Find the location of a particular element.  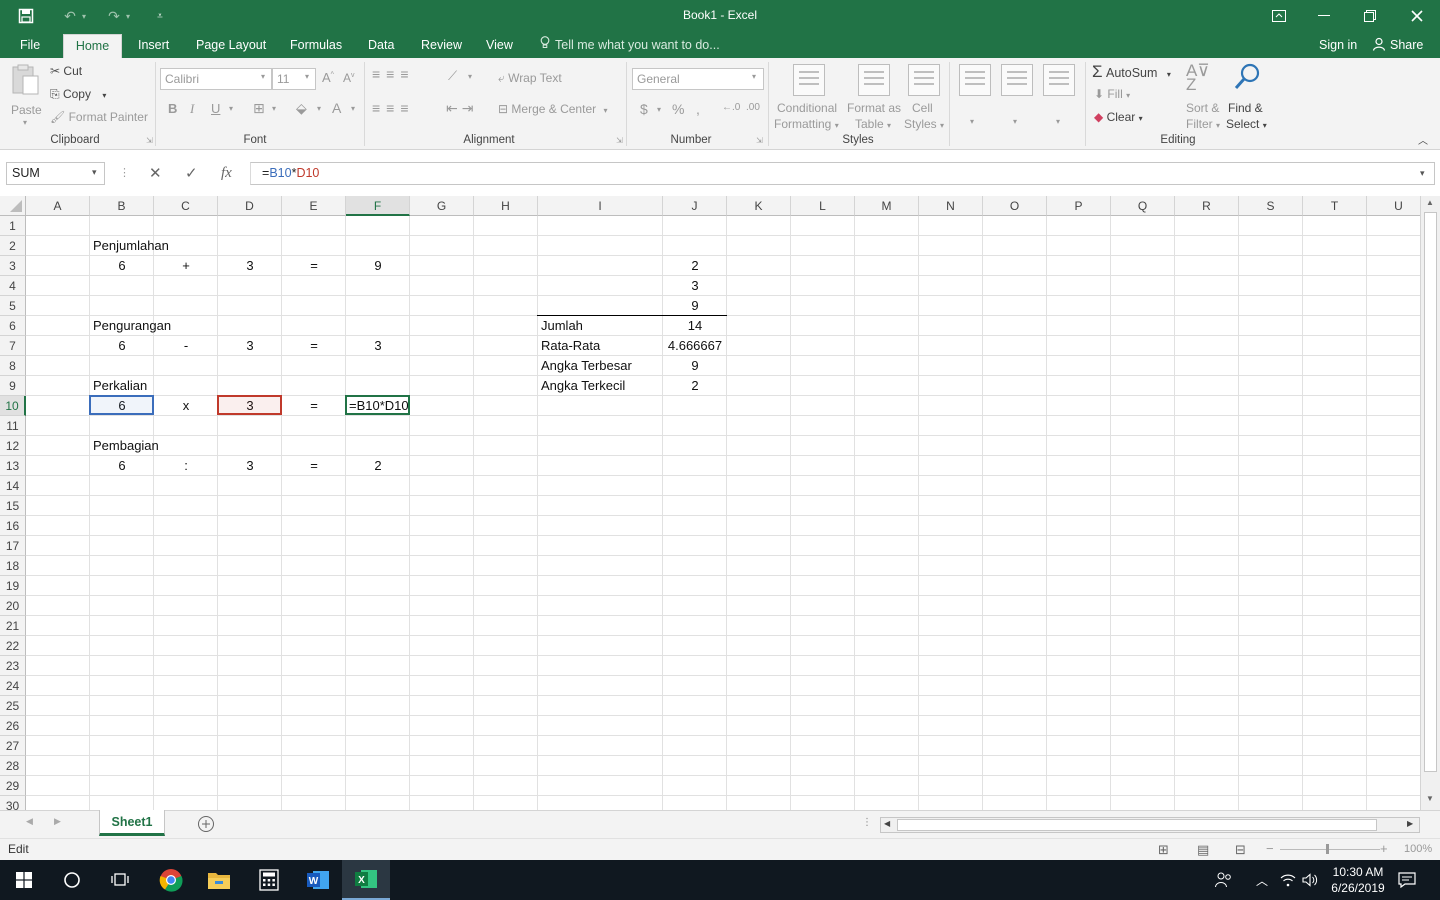

horizontal-align-icons: ≡≡≡ is located at coordinates (393, 108).